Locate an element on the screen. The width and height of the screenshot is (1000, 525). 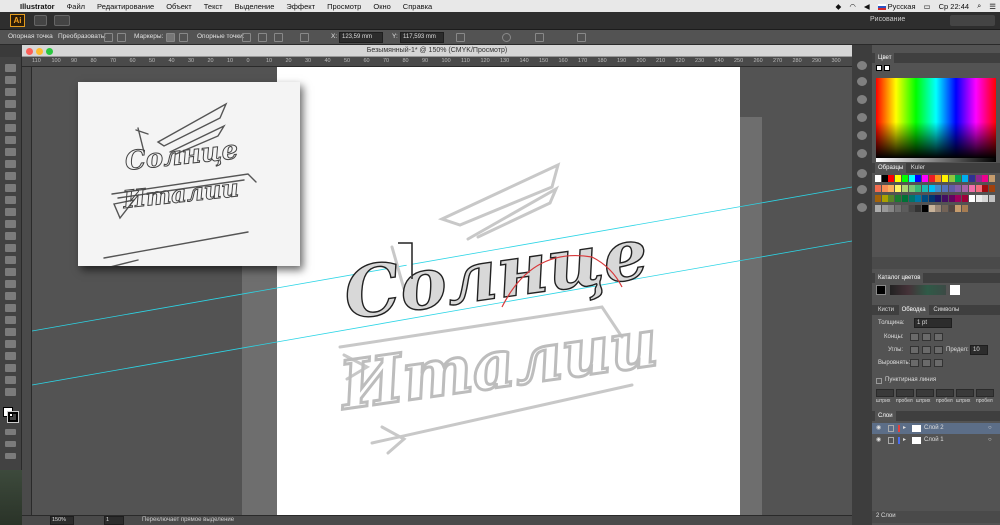
gradient-panel-icon is located at coordinates (862, 153).